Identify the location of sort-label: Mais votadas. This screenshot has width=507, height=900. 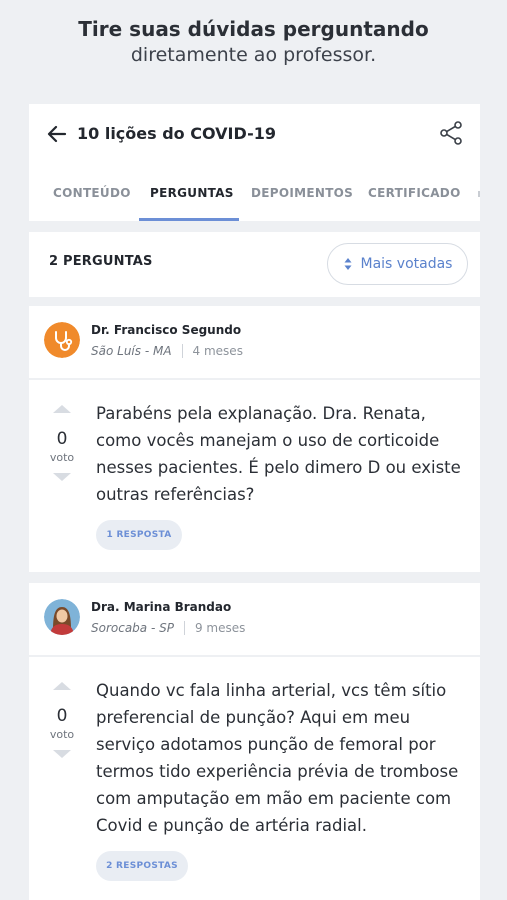
(406, 264).